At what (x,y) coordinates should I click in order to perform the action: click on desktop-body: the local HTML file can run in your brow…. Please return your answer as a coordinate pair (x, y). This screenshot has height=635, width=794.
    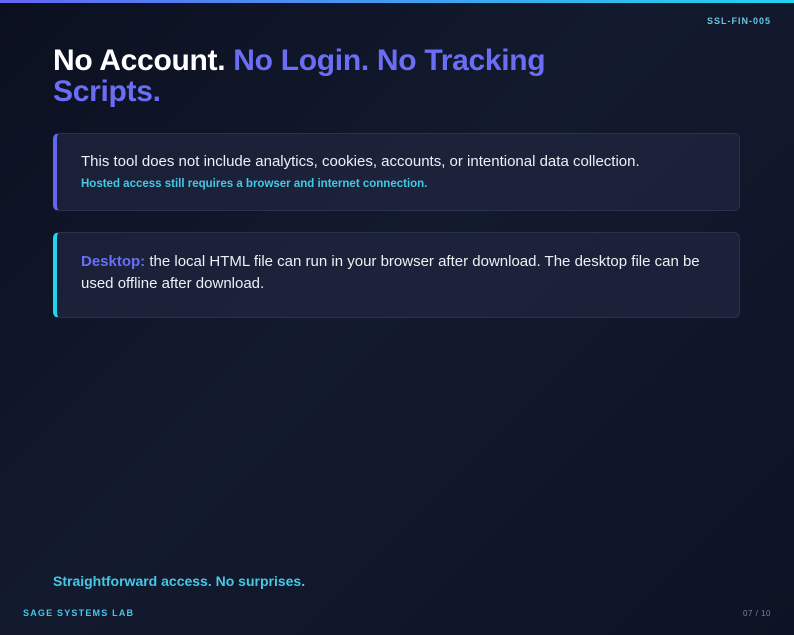
    Looking at the image, I should click on (390, 272).